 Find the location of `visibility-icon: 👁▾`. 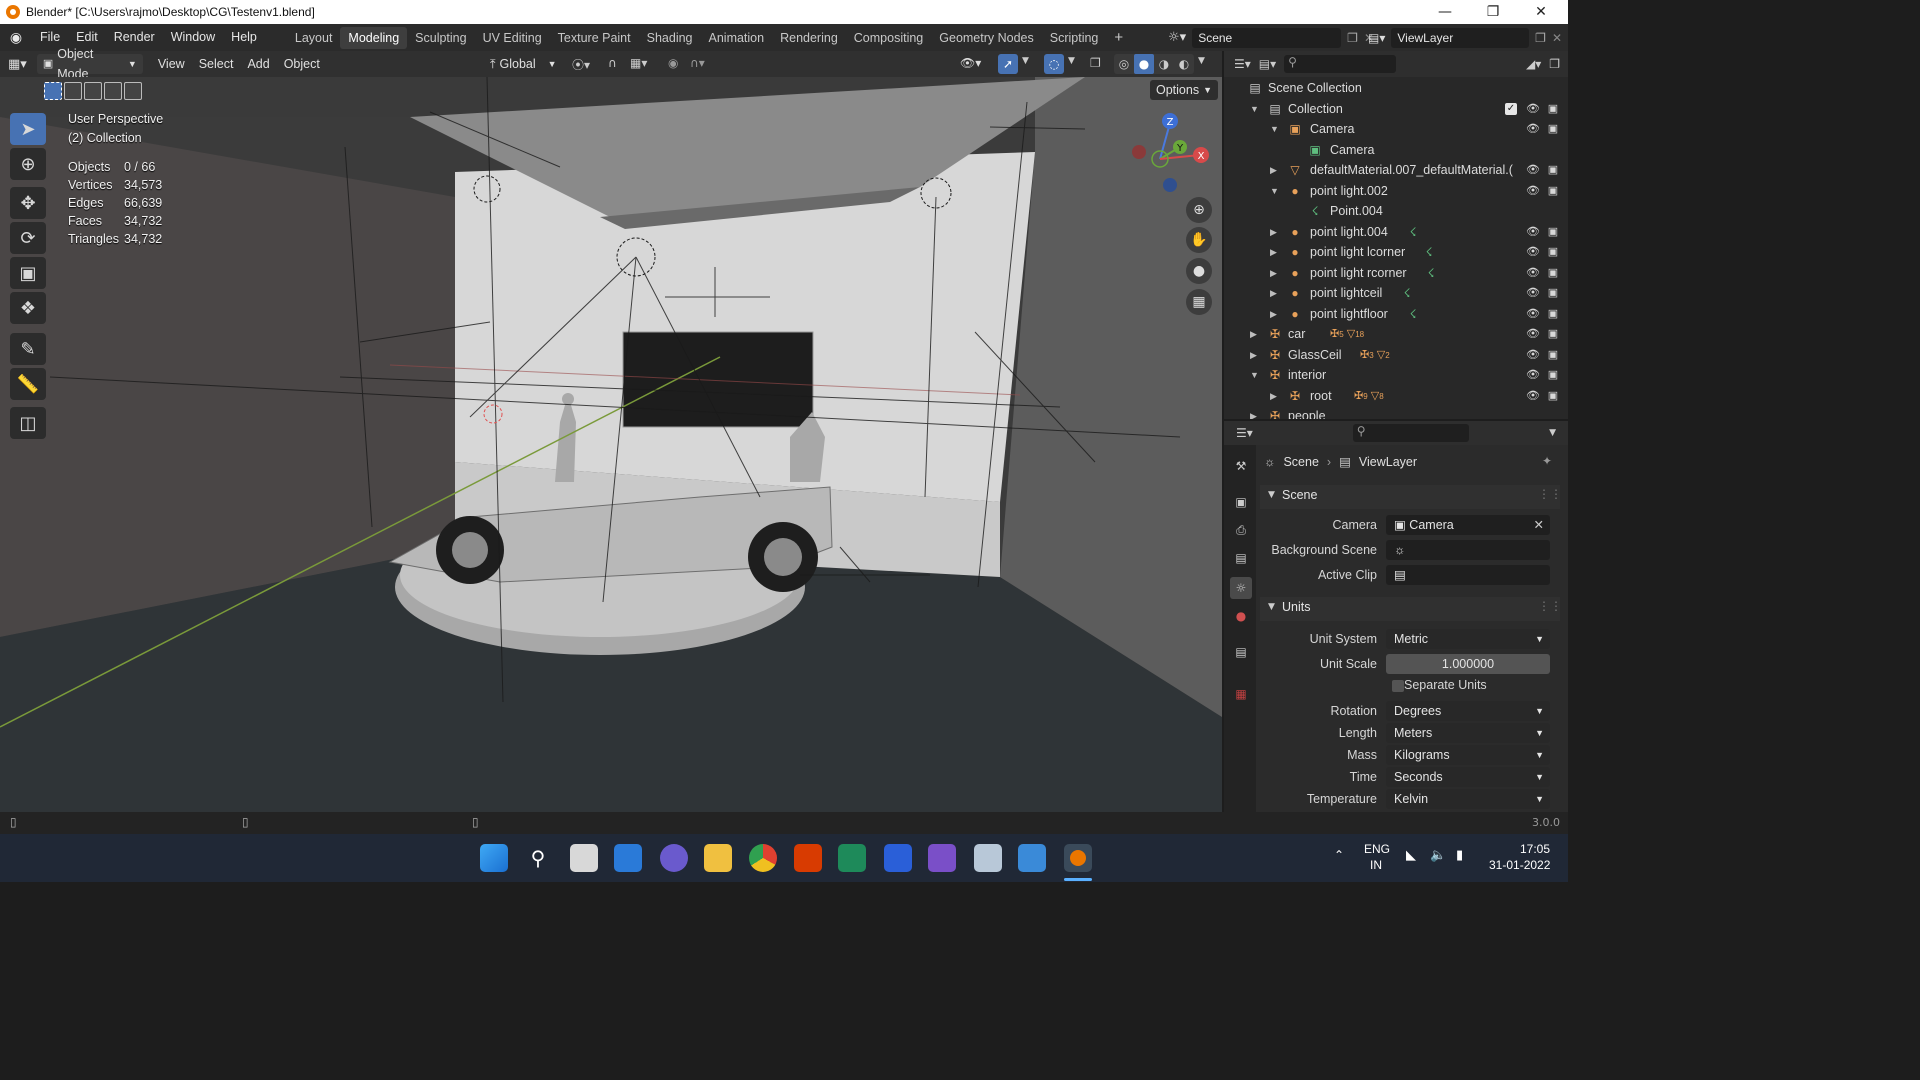

visibility-icon: 👁▾ is located at coordinates (970, 63).